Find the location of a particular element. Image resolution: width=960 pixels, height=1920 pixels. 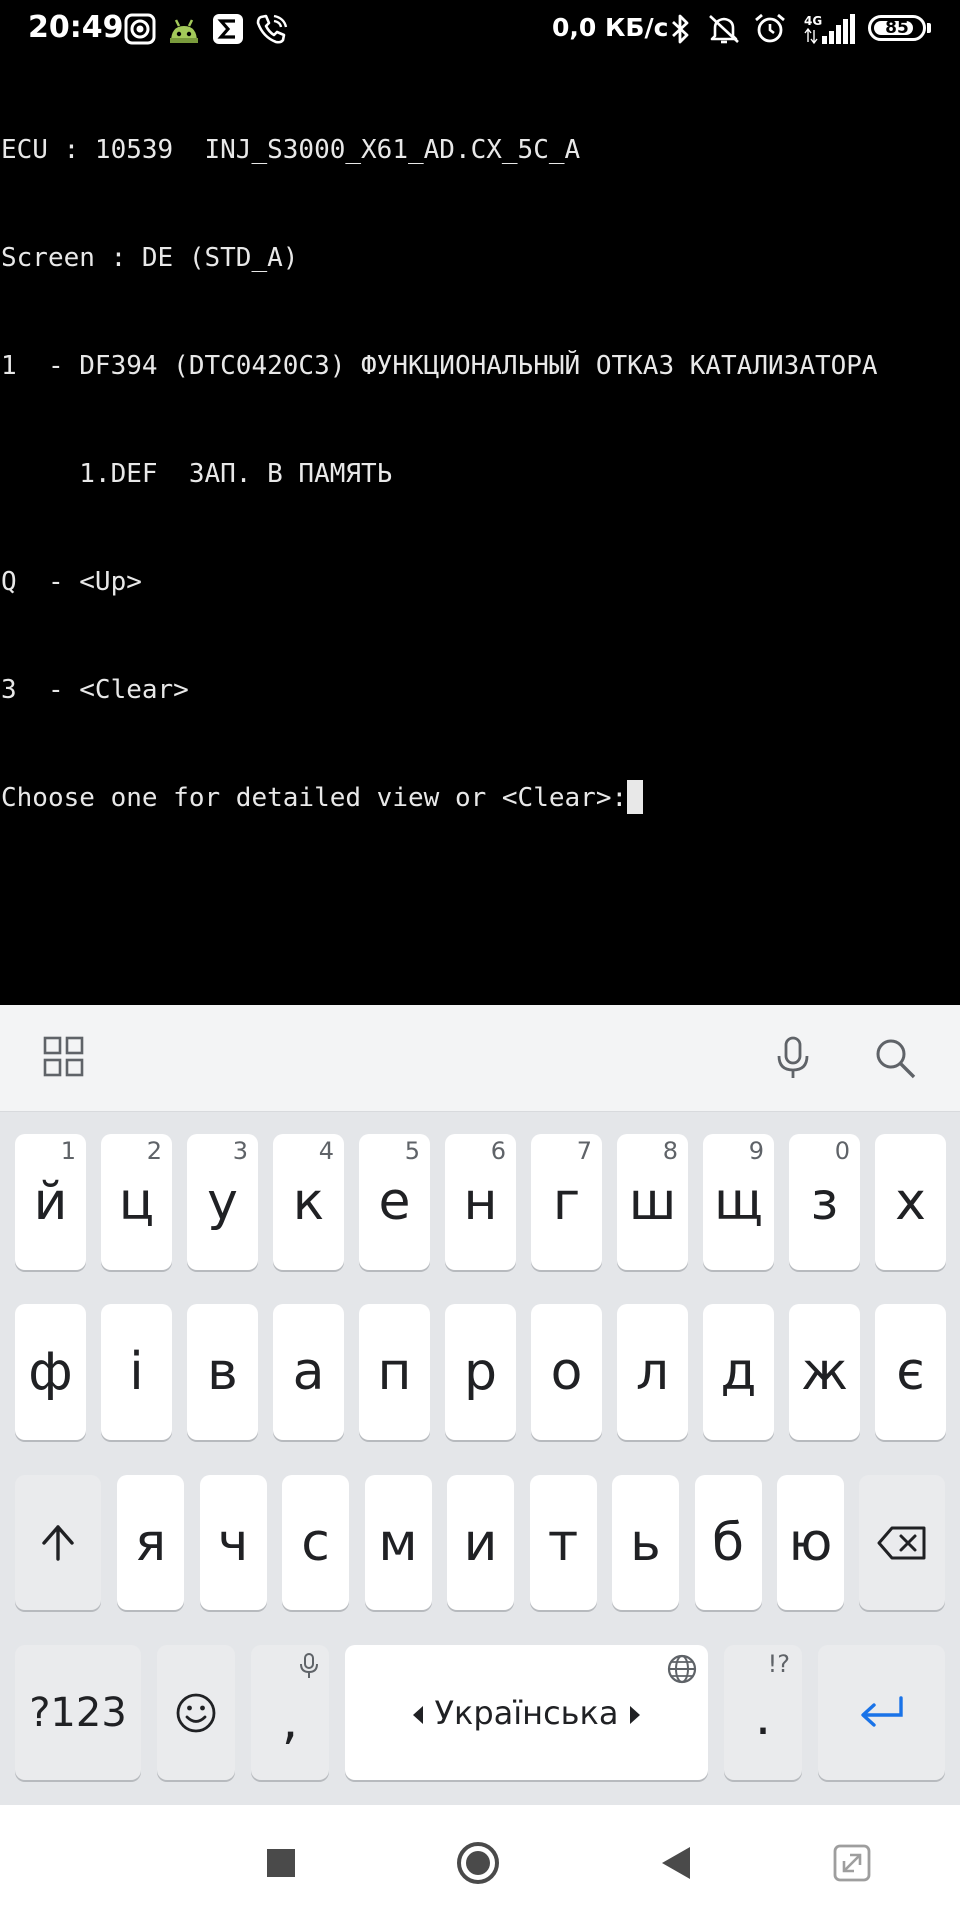

key-label: у is located at coordinates (222, 1202).